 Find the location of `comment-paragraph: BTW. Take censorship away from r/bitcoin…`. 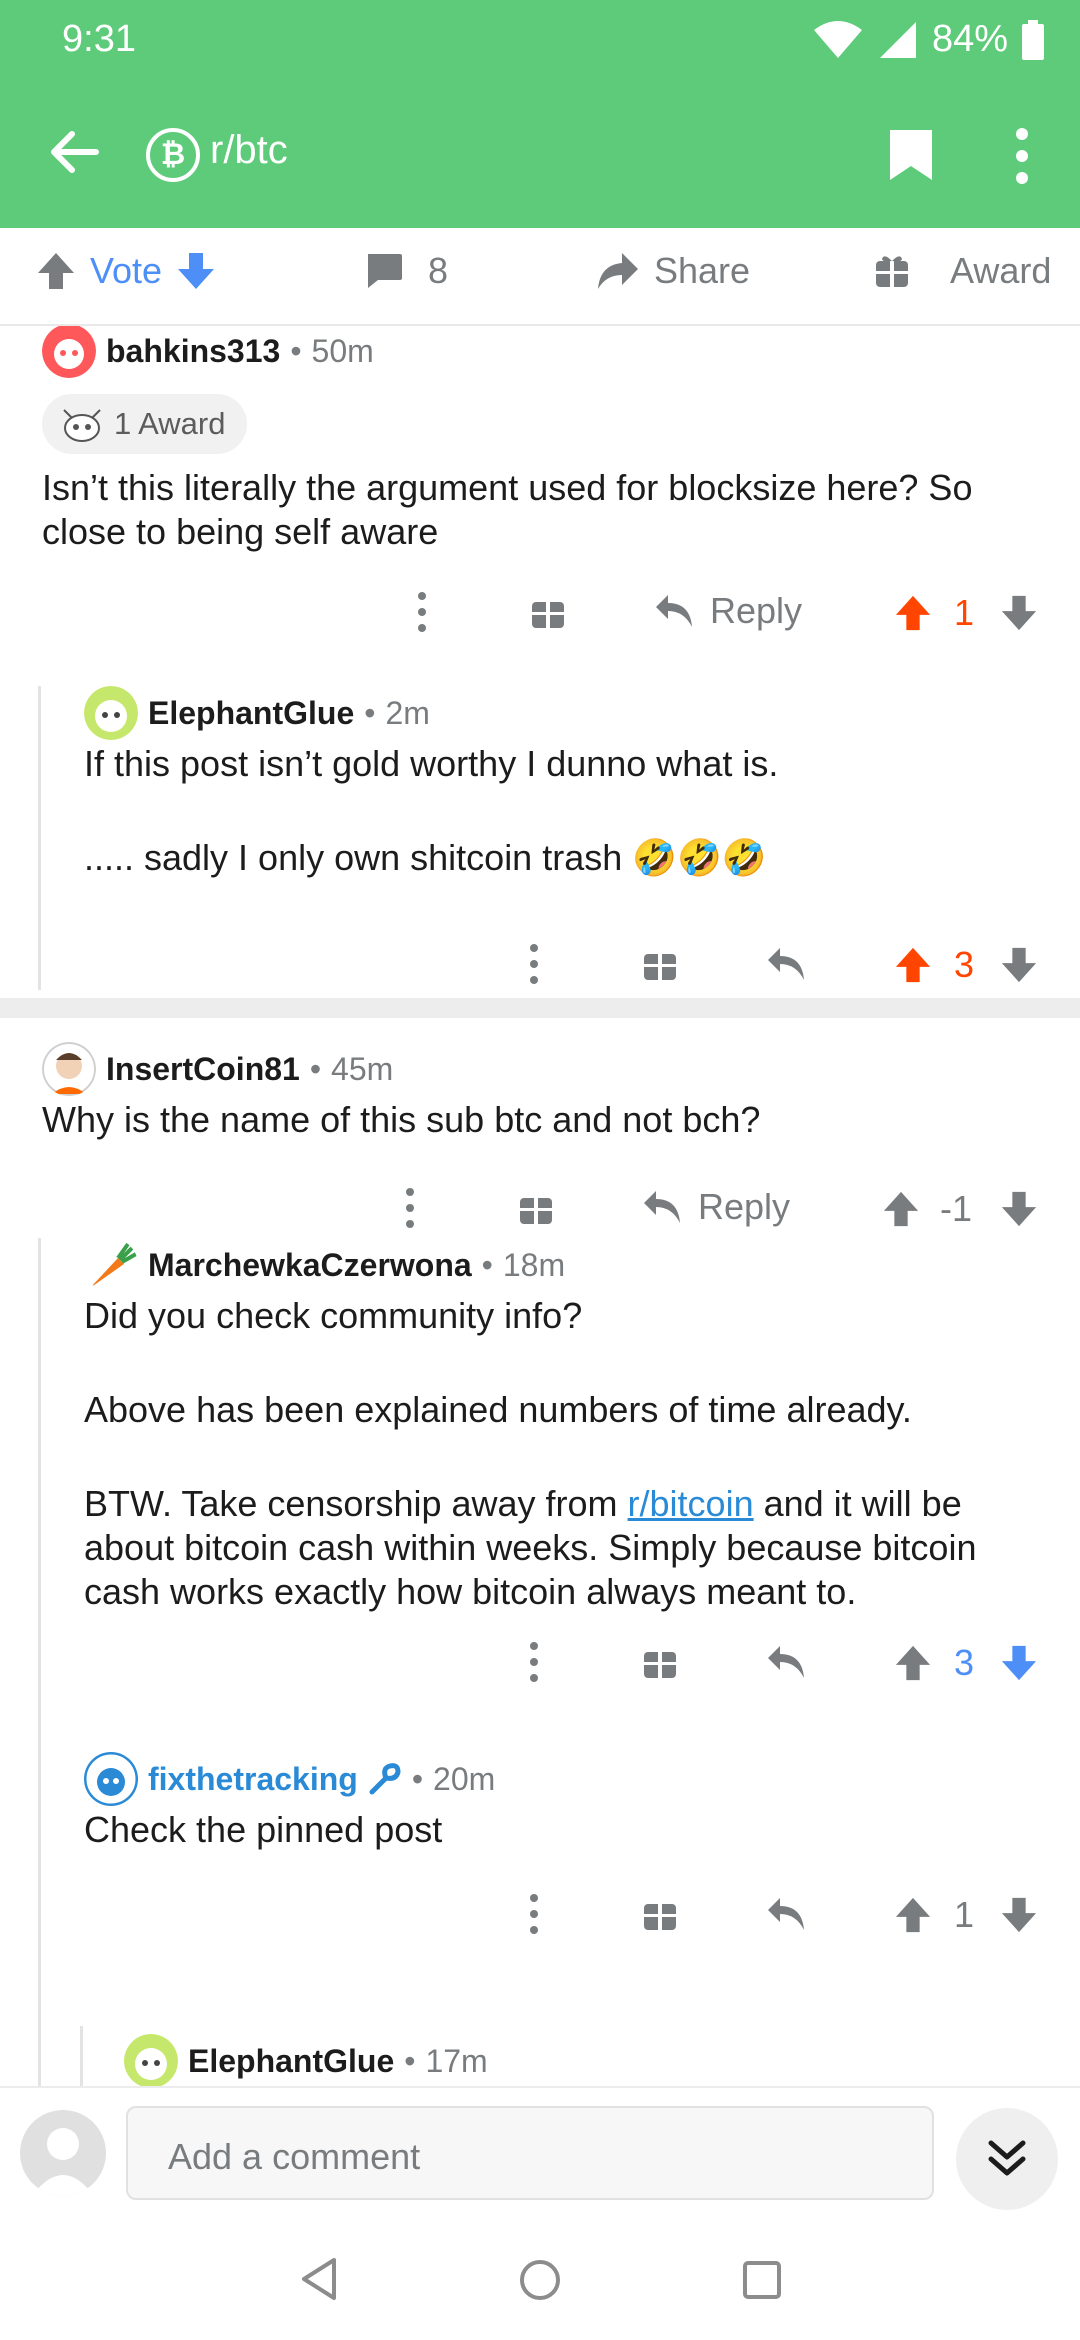

comment-paragraph: BTW. Take censorship away from r/bitcoin… is located at coordinates (559, 1548).